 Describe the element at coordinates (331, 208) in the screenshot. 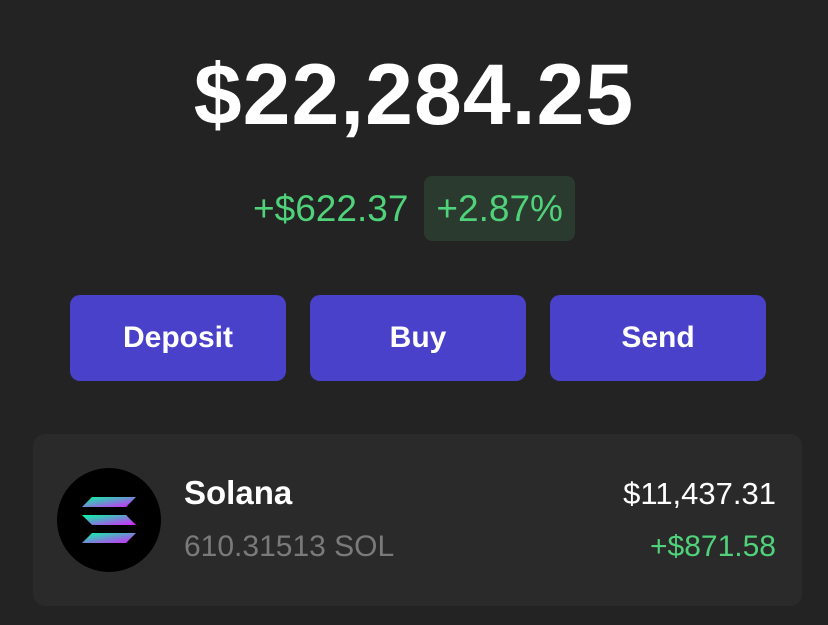

I see `portfolio-change-amount: +$622.37` at that location.